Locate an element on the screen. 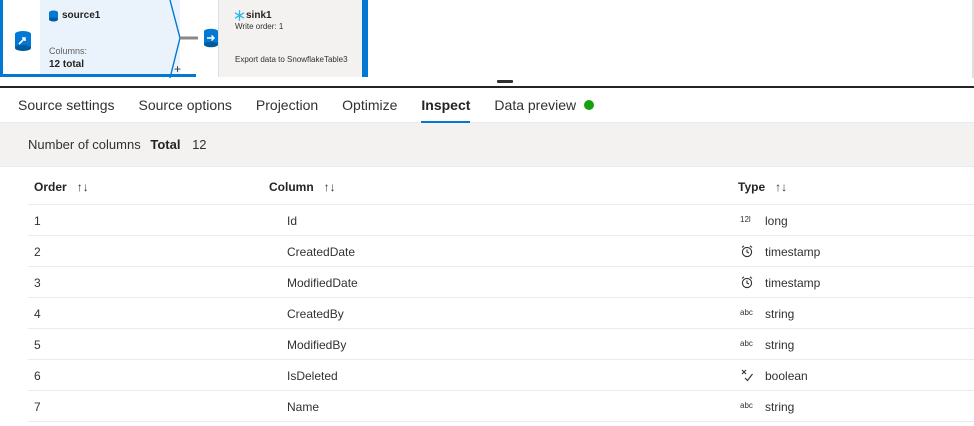  table-row: 4 CreatedBy abc string is located at coordinates (501, 313).